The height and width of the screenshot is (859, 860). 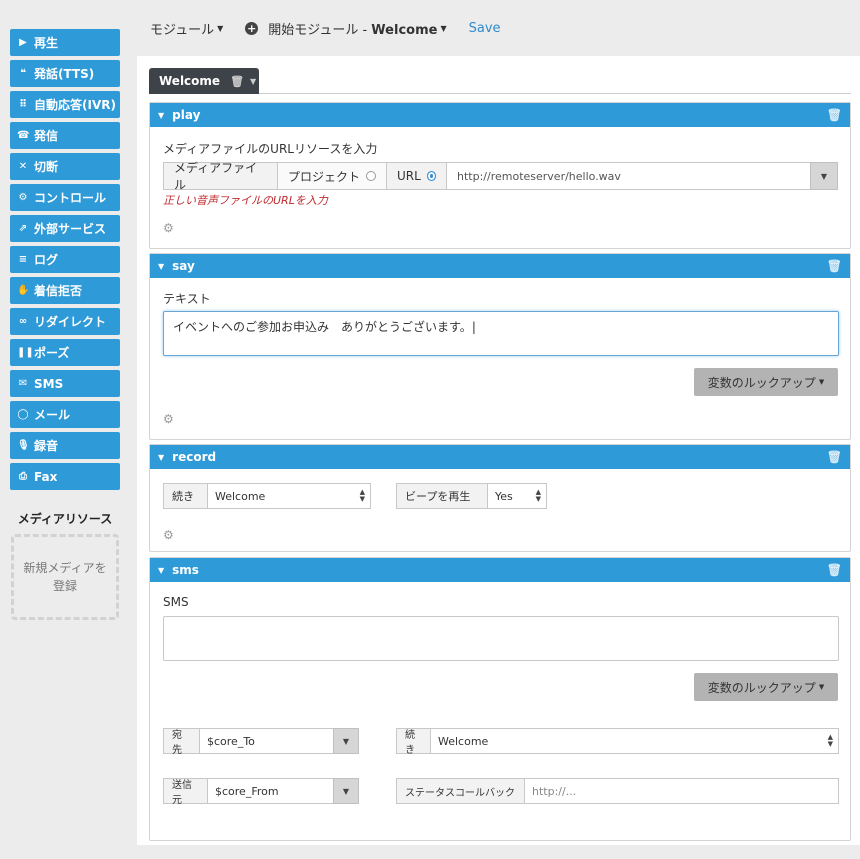 What do you see at coordinates (247, 791) in the screenshot?
I see `from-value: $core_From` at bounding box center [247, 791].